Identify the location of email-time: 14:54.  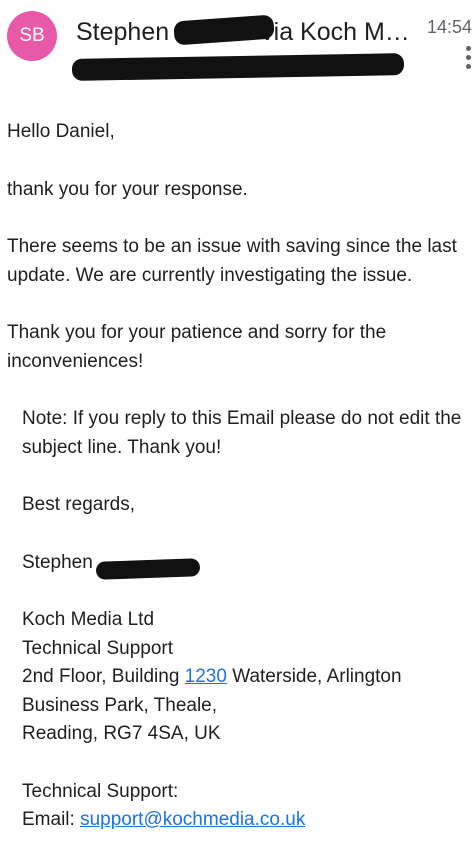
(449, 27).